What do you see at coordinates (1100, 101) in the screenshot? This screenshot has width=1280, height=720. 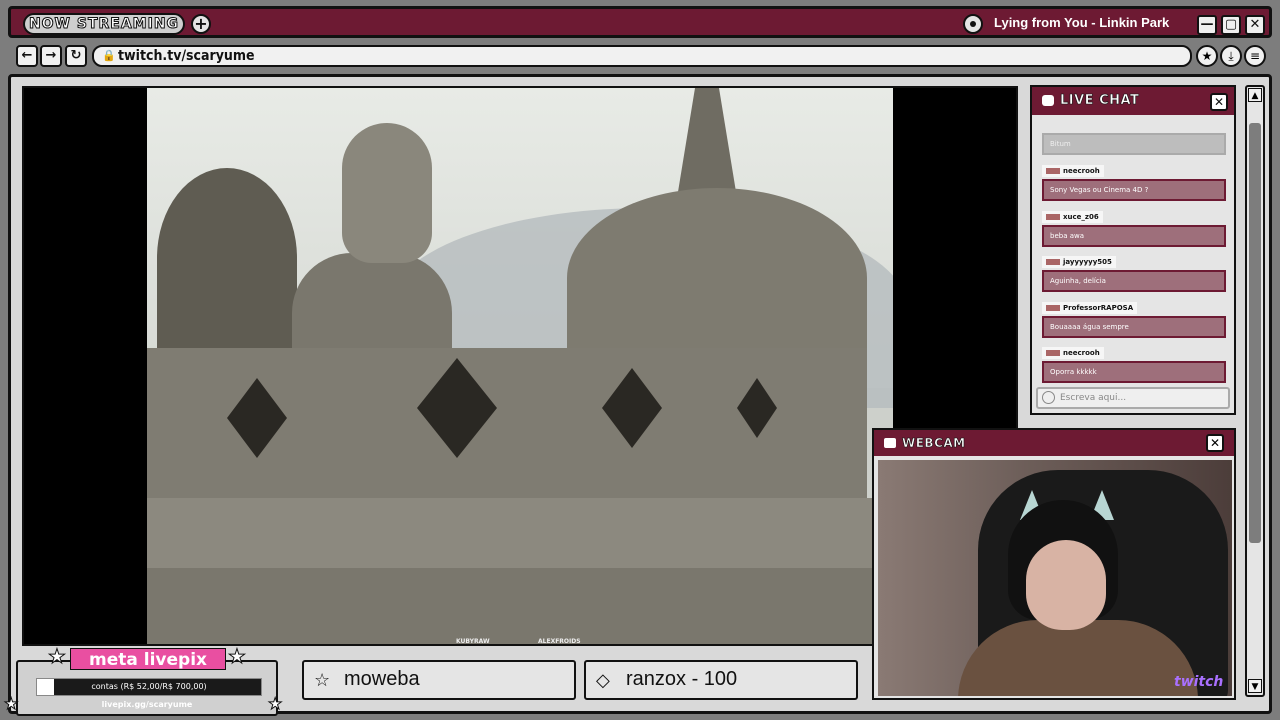 I see `chat-title: LIVE CHAT` at bounding box center [1100, 101].